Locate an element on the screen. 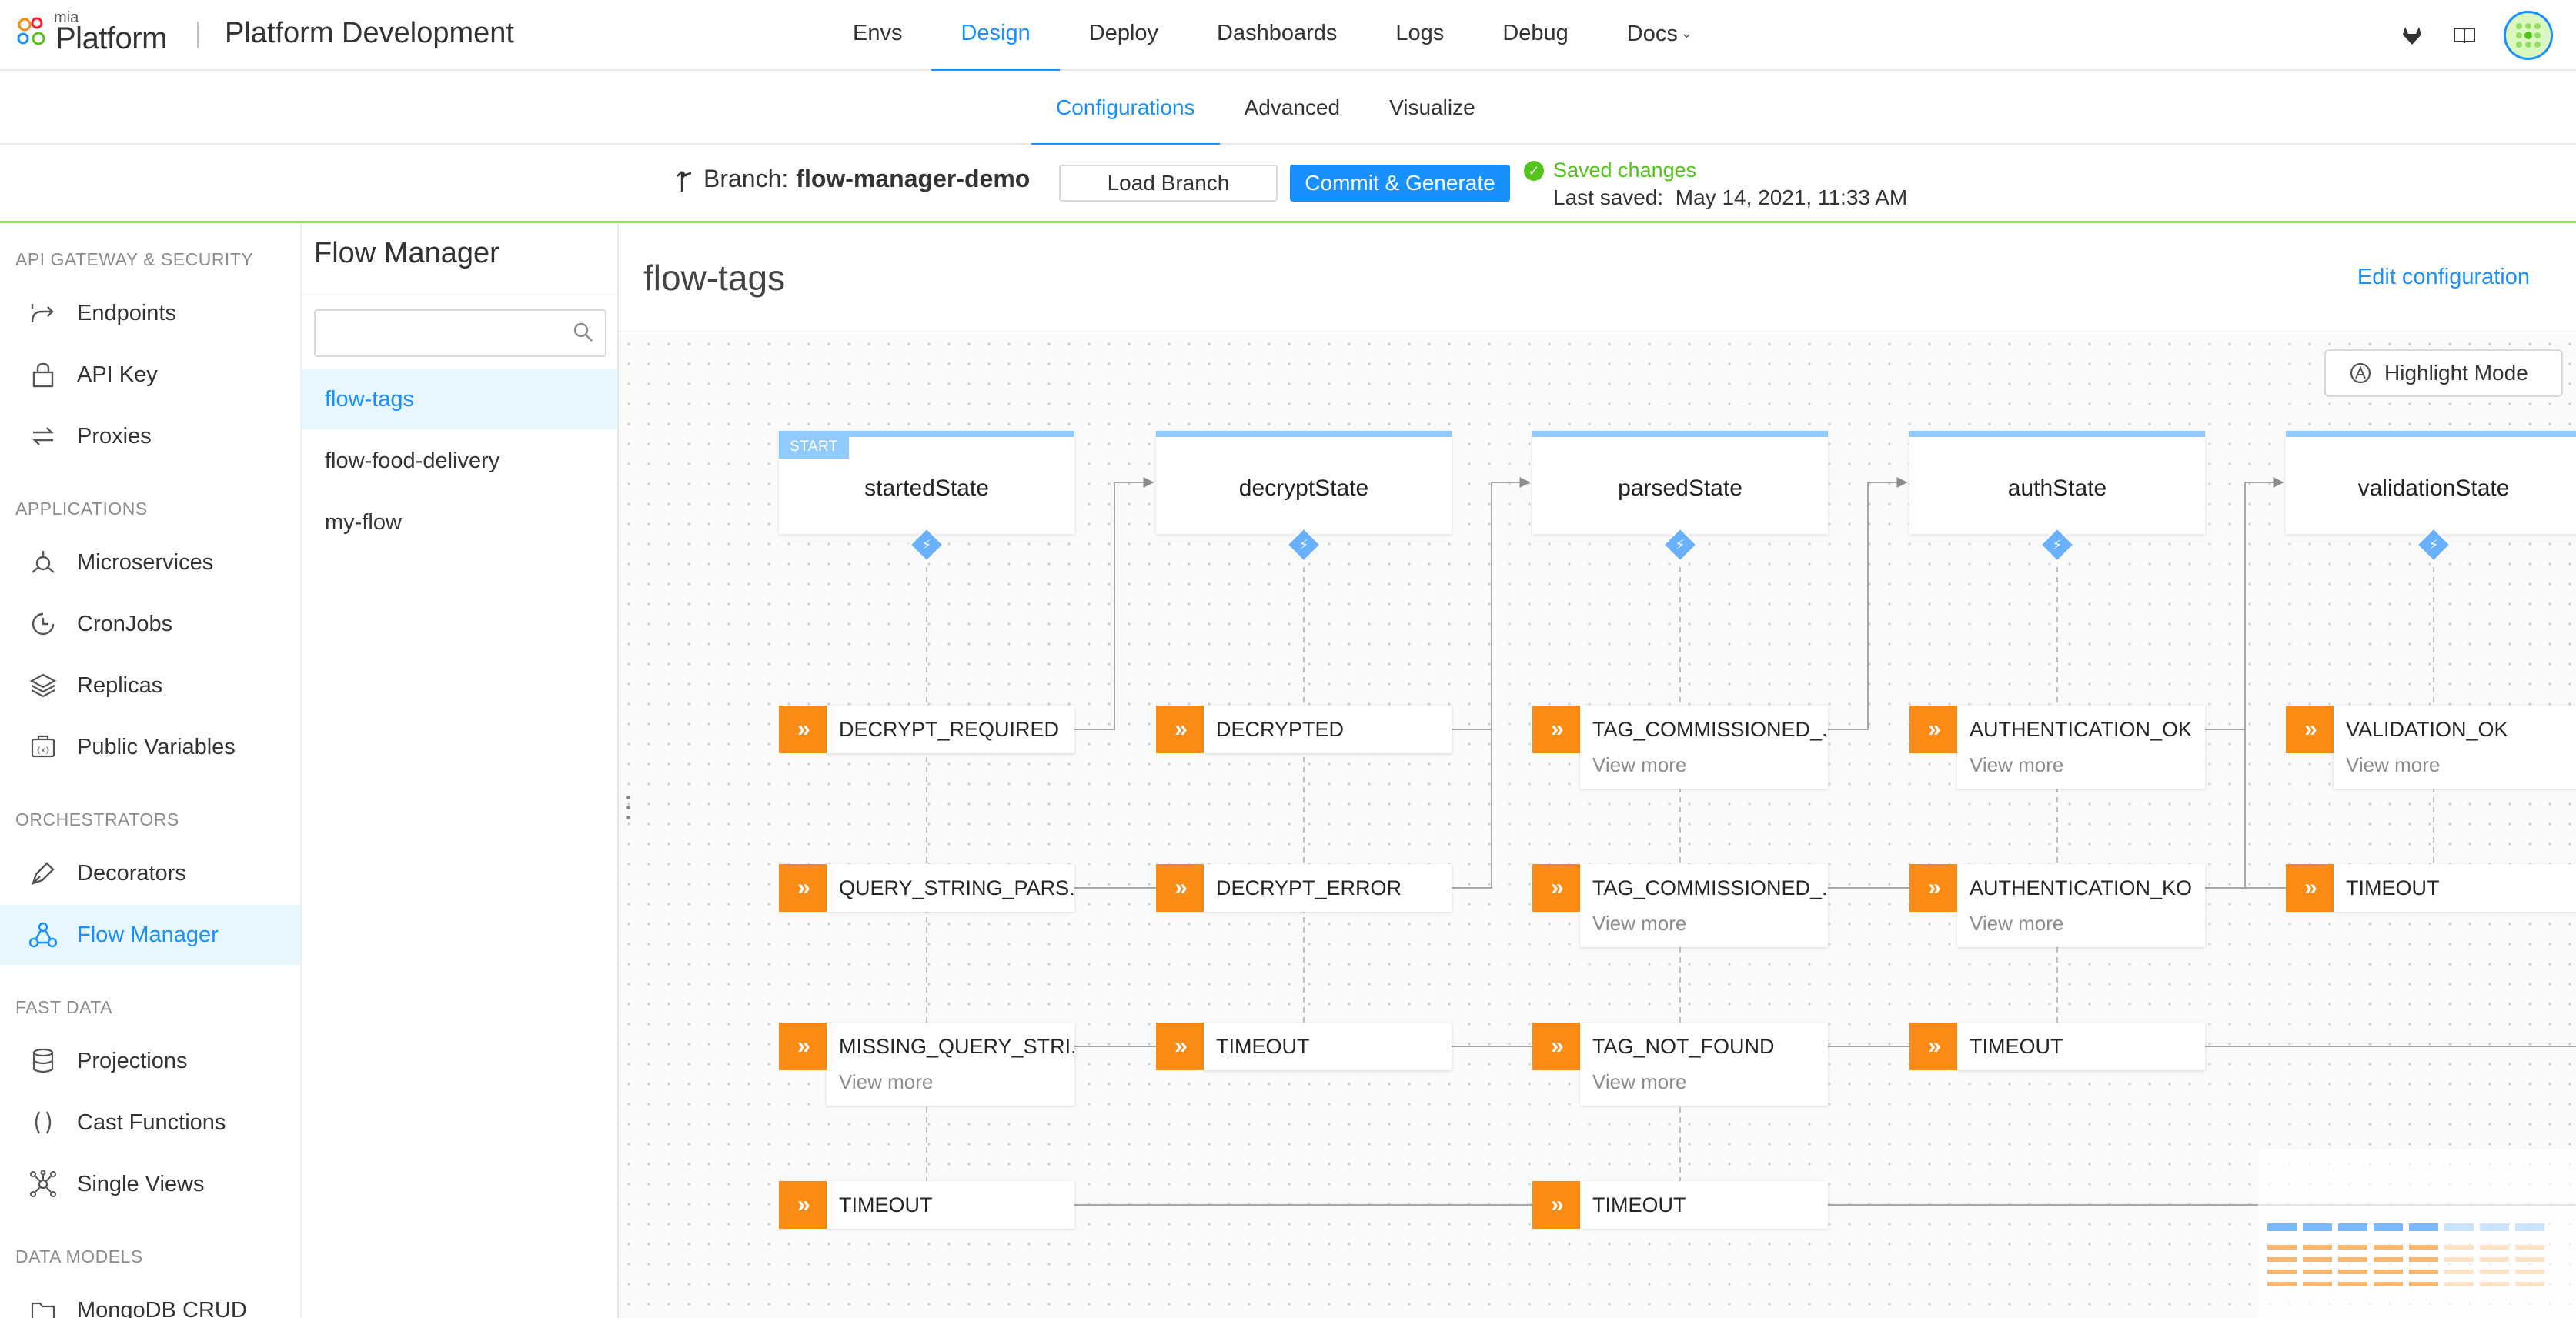  sidebar-item-microservices: Microservices is located at coordinates (150, 562).